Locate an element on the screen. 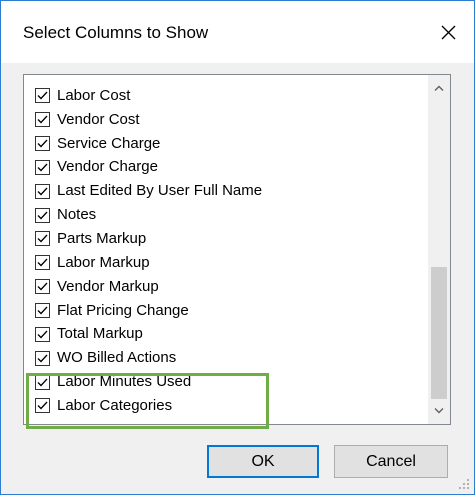 The image size is (475, 495). column-label: WO Billed Actions is located at coordinates (117, 358).